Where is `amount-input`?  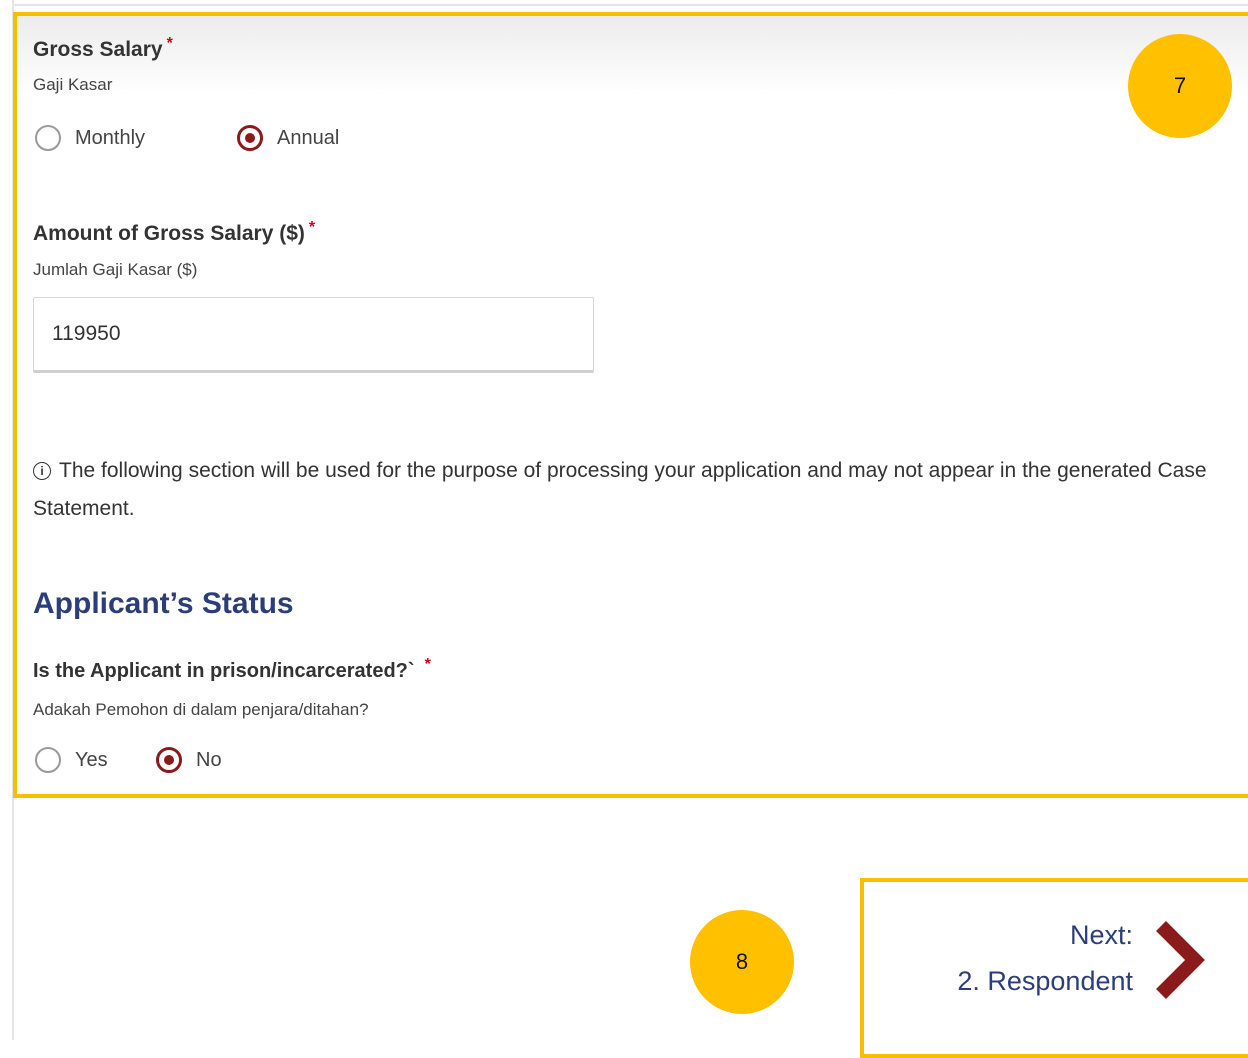
amount-input is located at coordinates (313, 335).